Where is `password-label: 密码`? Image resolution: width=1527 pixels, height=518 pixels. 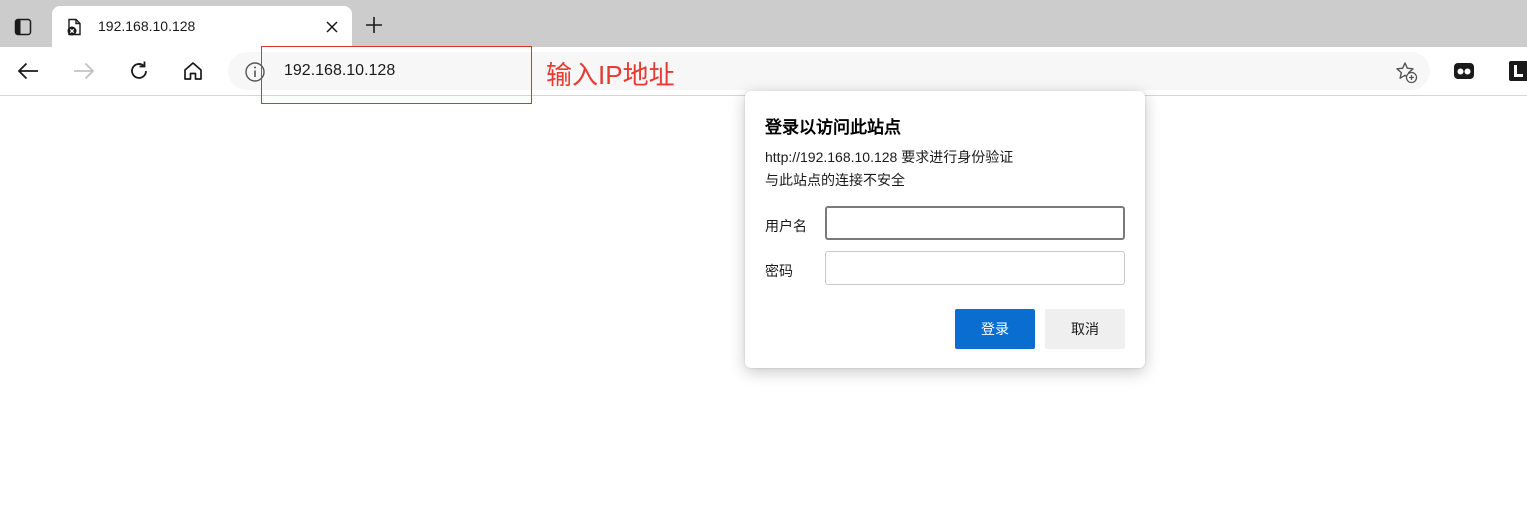
password-label: 密码 is located at coordinates (779, 271).